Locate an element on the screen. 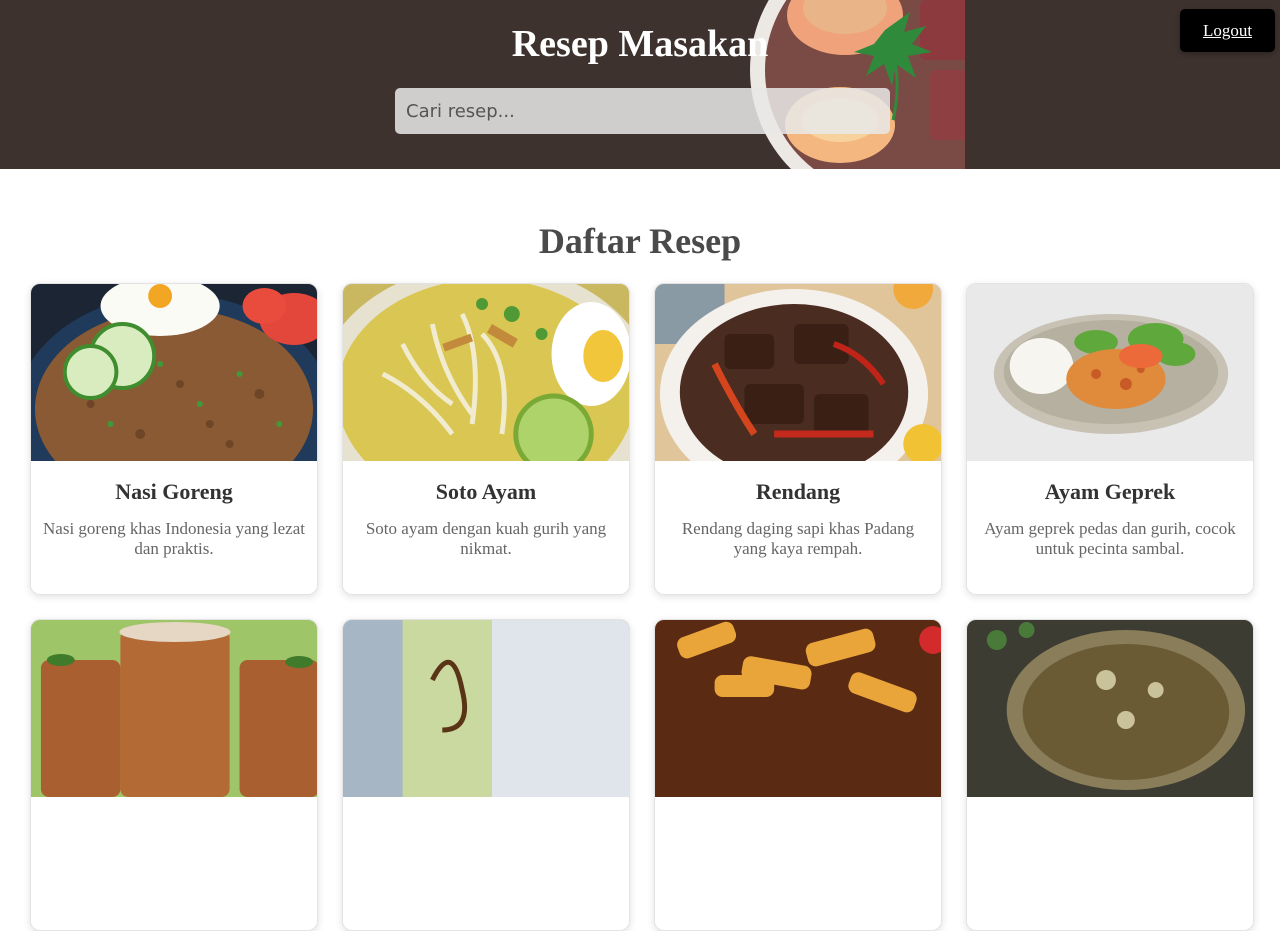 This screenshot has width=1280, height=931. card-title: Nasi Goreng is located at coordinates (174, 491).